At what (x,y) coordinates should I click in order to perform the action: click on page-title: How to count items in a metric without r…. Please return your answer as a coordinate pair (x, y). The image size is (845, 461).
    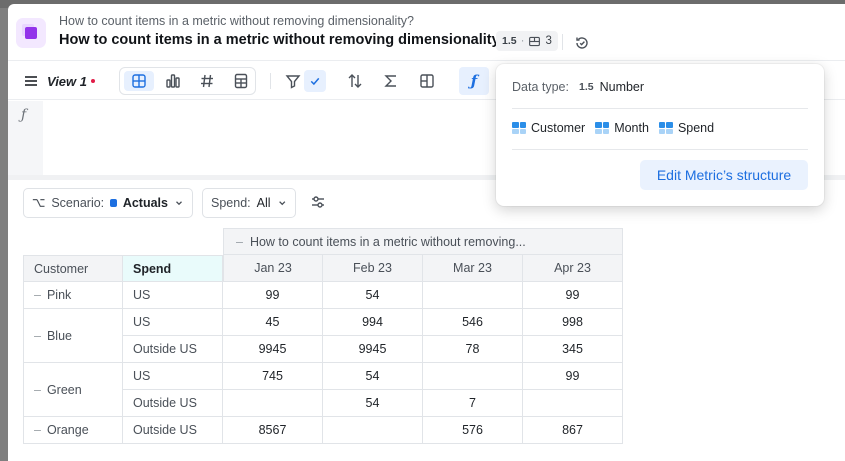
    Looking at the image, I should click on (284, 40).